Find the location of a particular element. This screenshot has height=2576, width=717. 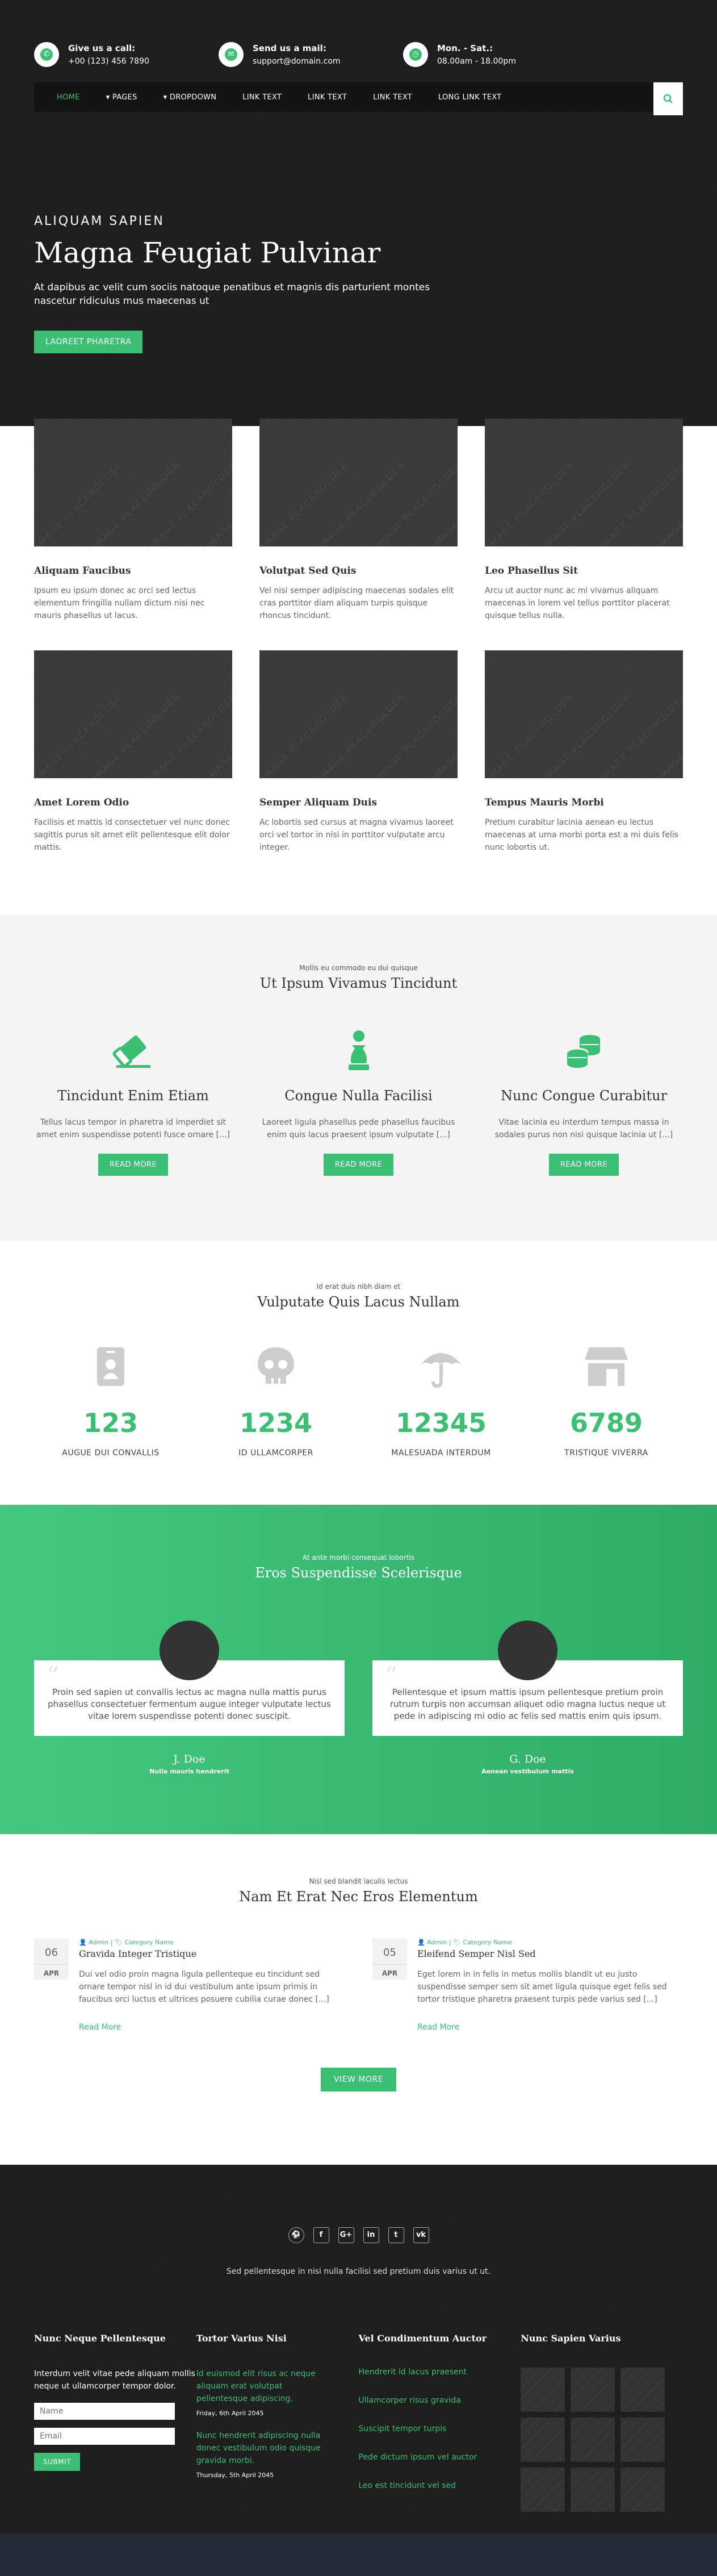

post-meta: 👤 Admin | 🏷 Category Name is located at coordinates (126, 1942).